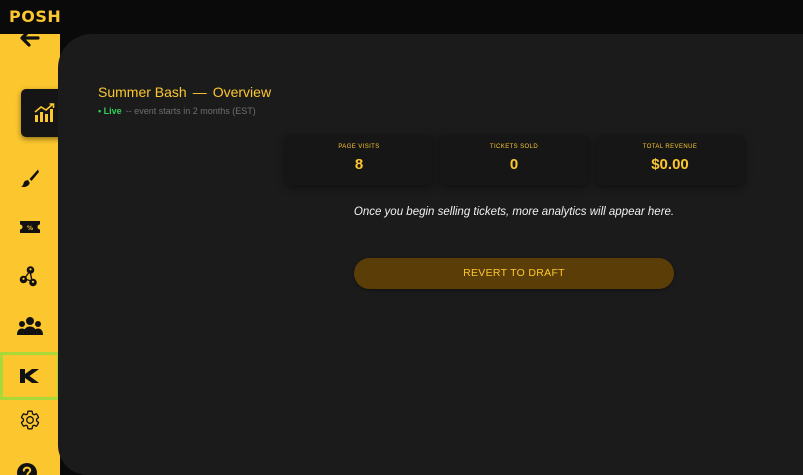  I want to click on stat-label: TICKETS SOLD, so click(514, 147).